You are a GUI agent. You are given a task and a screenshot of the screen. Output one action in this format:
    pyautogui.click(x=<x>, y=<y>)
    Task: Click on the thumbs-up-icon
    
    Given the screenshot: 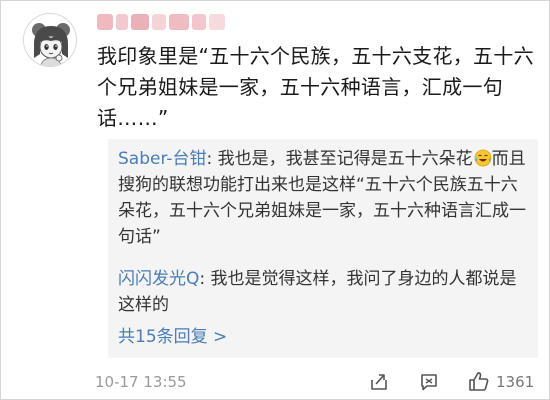 What is the action you would take?
    pyautogui.click(x=479, y=381)
    